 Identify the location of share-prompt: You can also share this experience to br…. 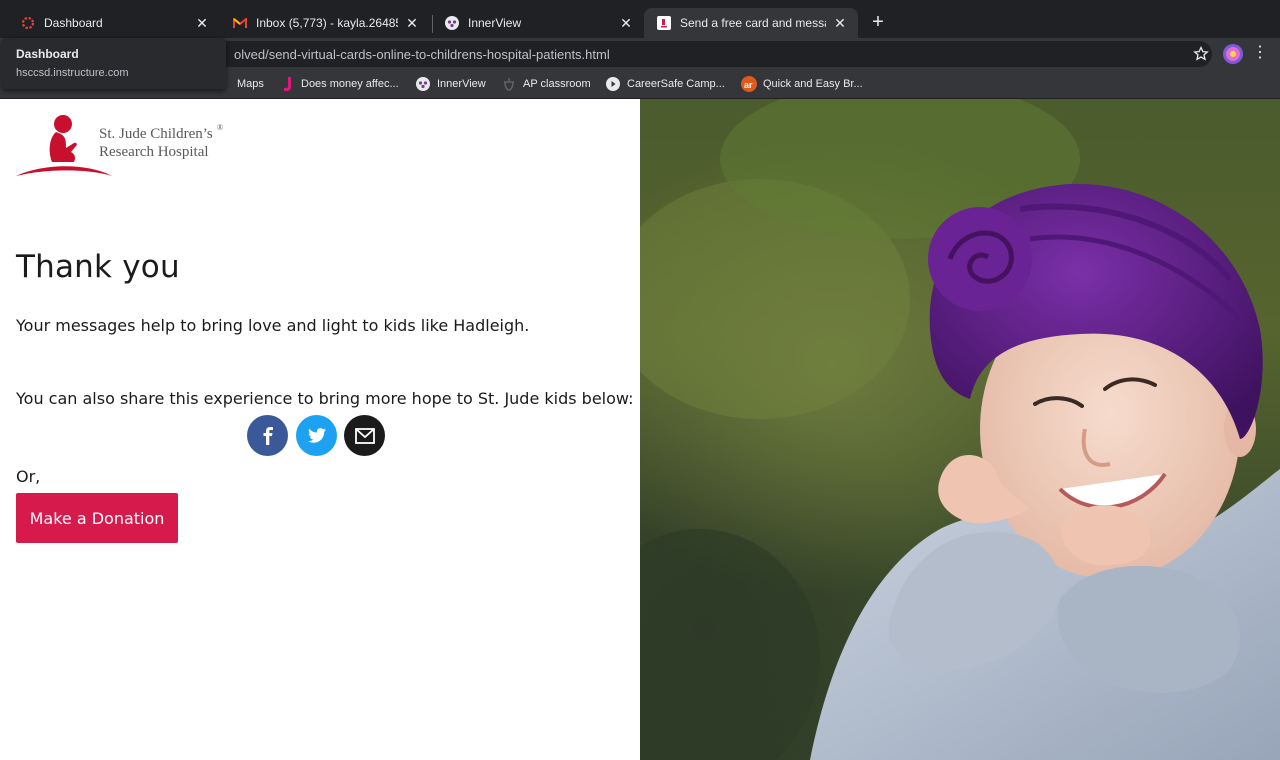
(325, 398).